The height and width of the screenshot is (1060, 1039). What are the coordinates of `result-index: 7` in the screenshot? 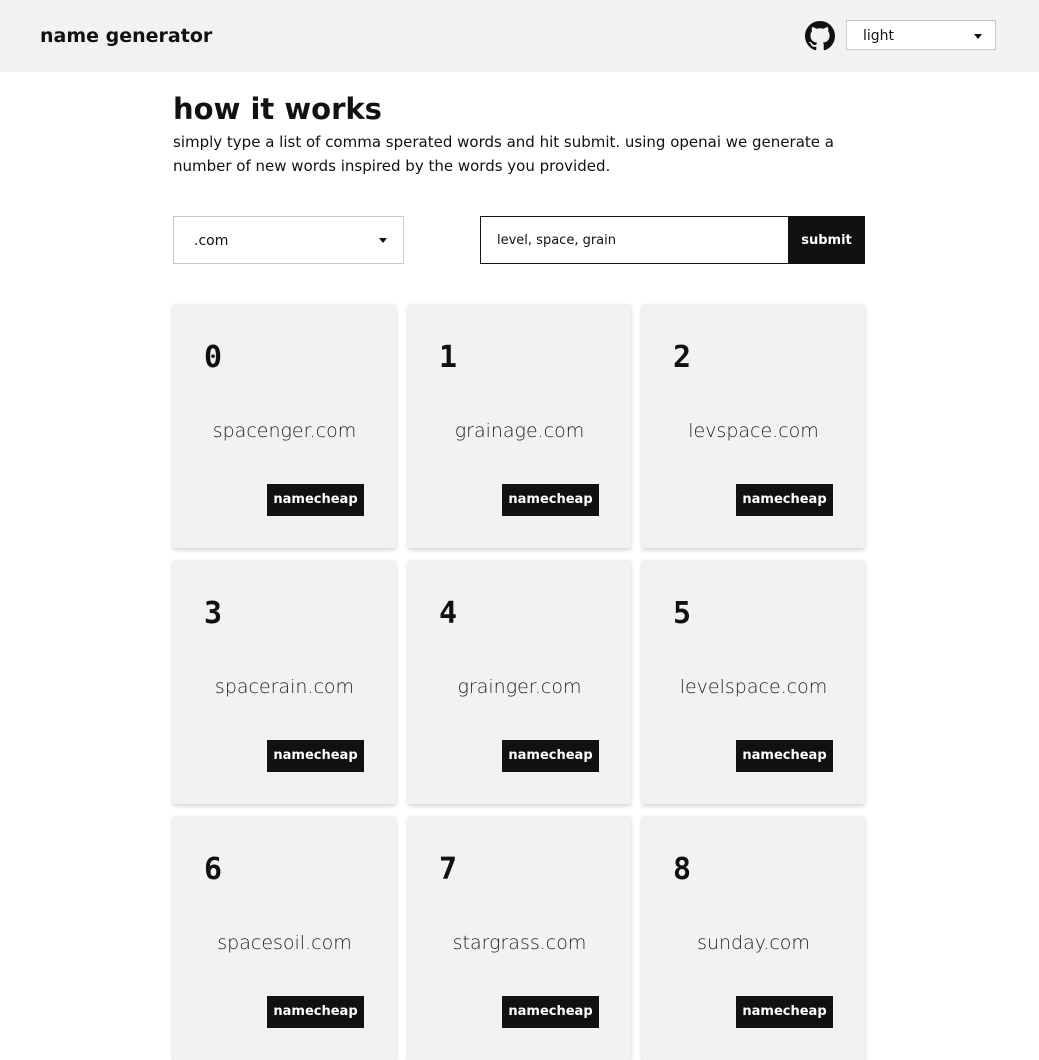 It's located at (448, 869).